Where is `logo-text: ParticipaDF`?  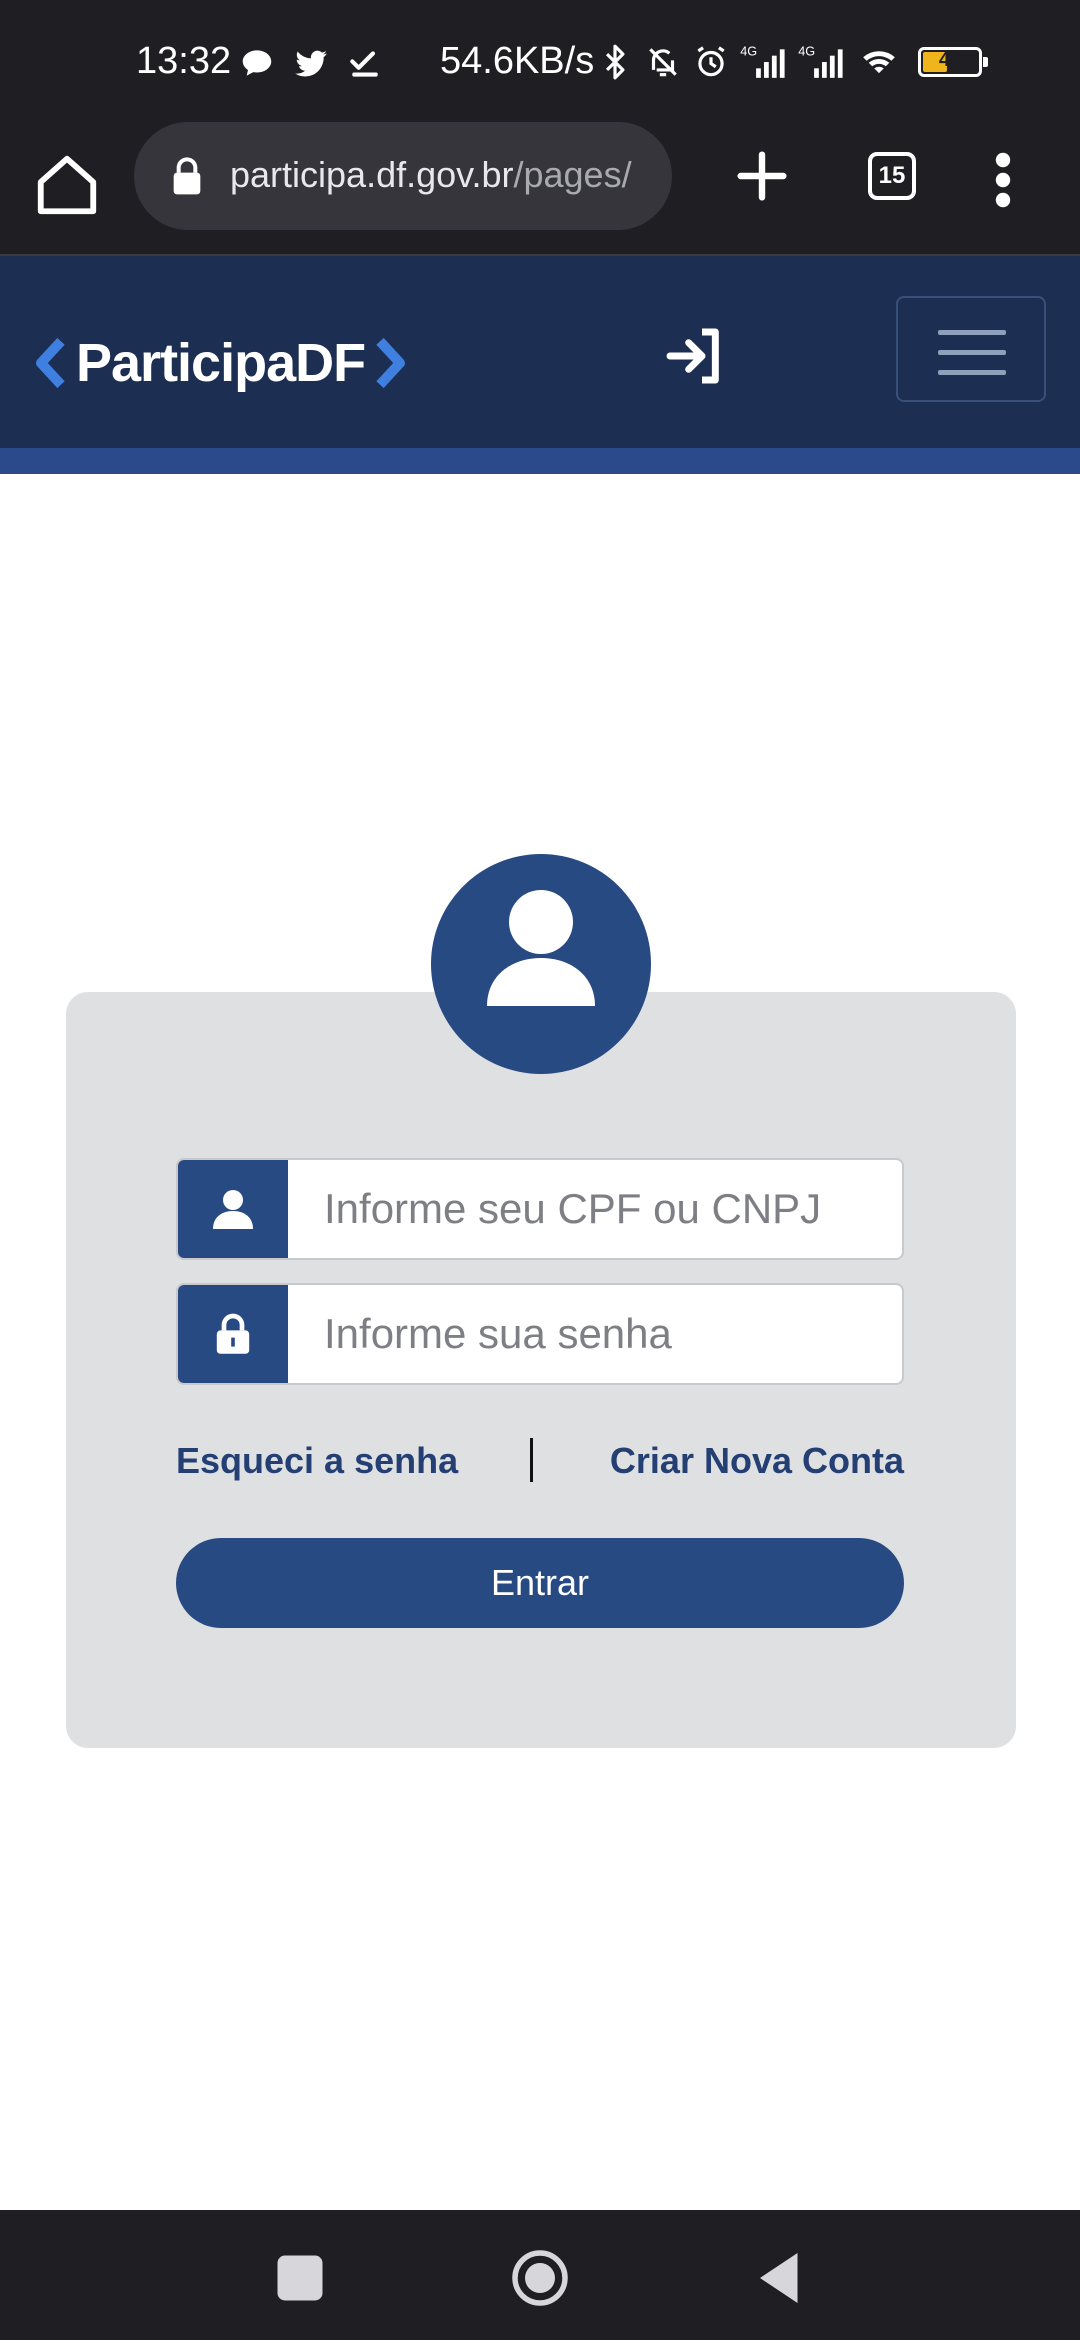 logo-text: ParticipaDF is located at coordinates (221, 363).